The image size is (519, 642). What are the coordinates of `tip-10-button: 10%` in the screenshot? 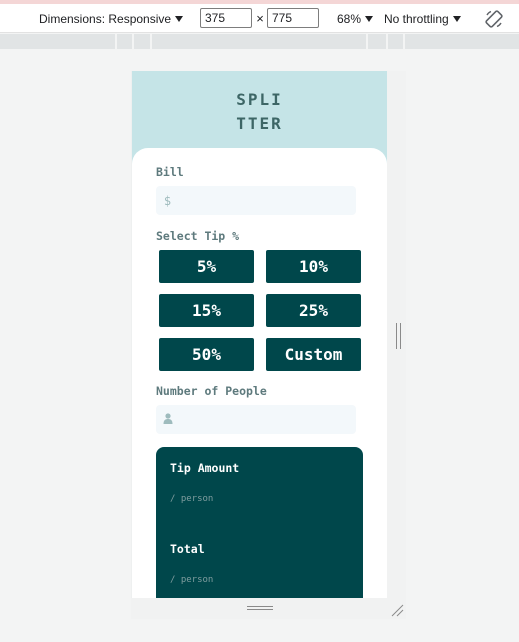 It's located at (313, 266).